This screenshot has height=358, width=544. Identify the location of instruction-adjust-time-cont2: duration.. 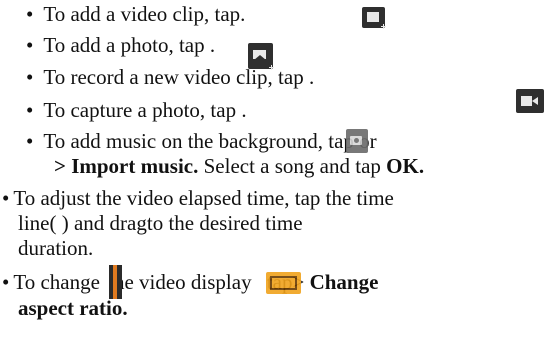
(56, 248).